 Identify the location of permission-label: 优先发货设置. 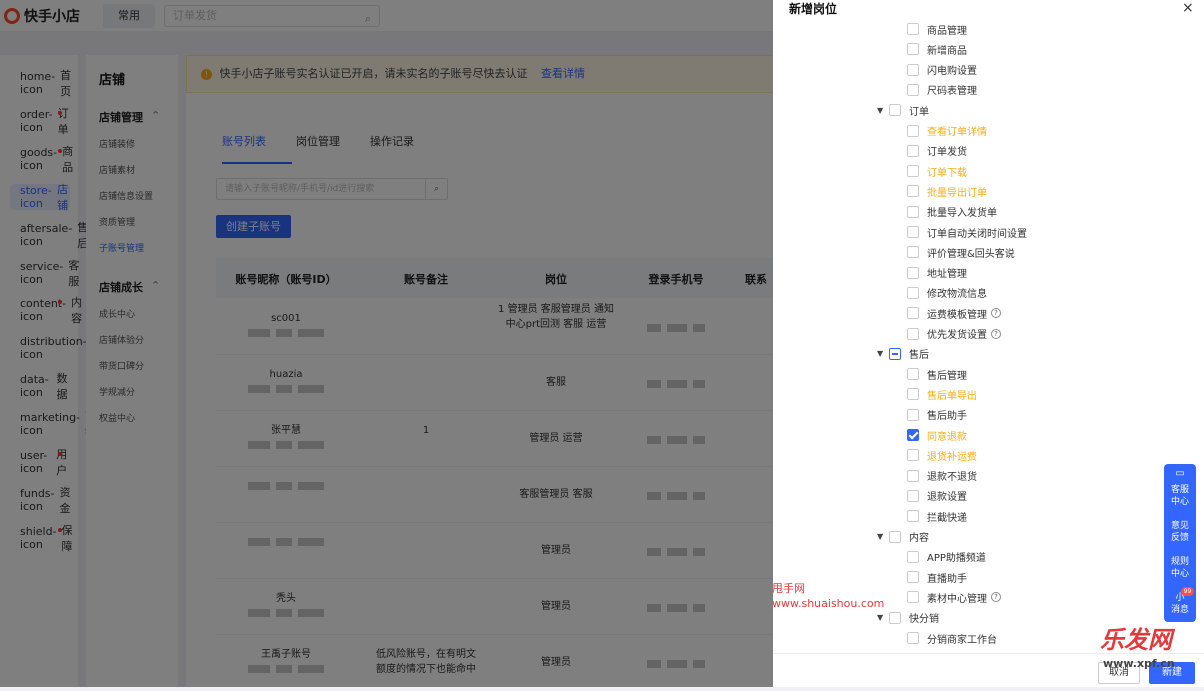
(957, 335).